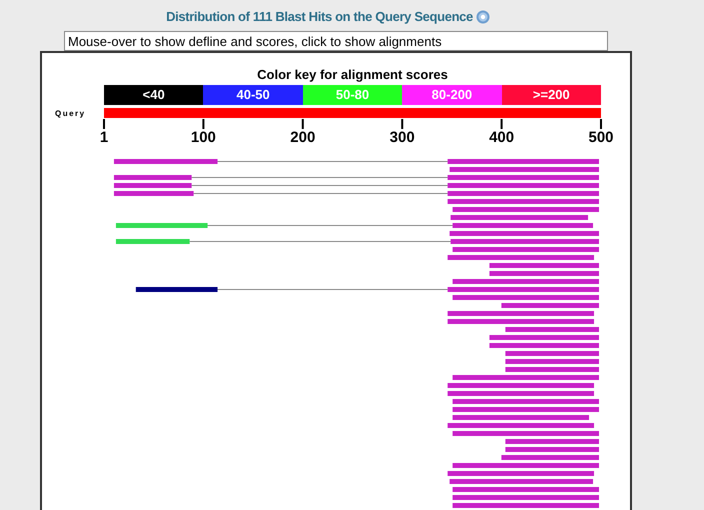 The height and width of the screenshot is (510, 704). What do you see at coordinates (203, 137) in the screenshot?
I see `axis-label: 100` at bounding box center [203, 137].